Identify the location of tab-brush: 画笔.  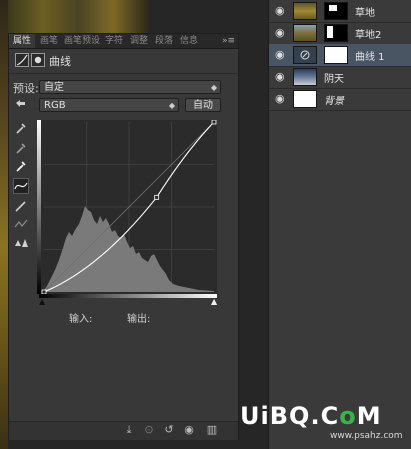
(49, 41).